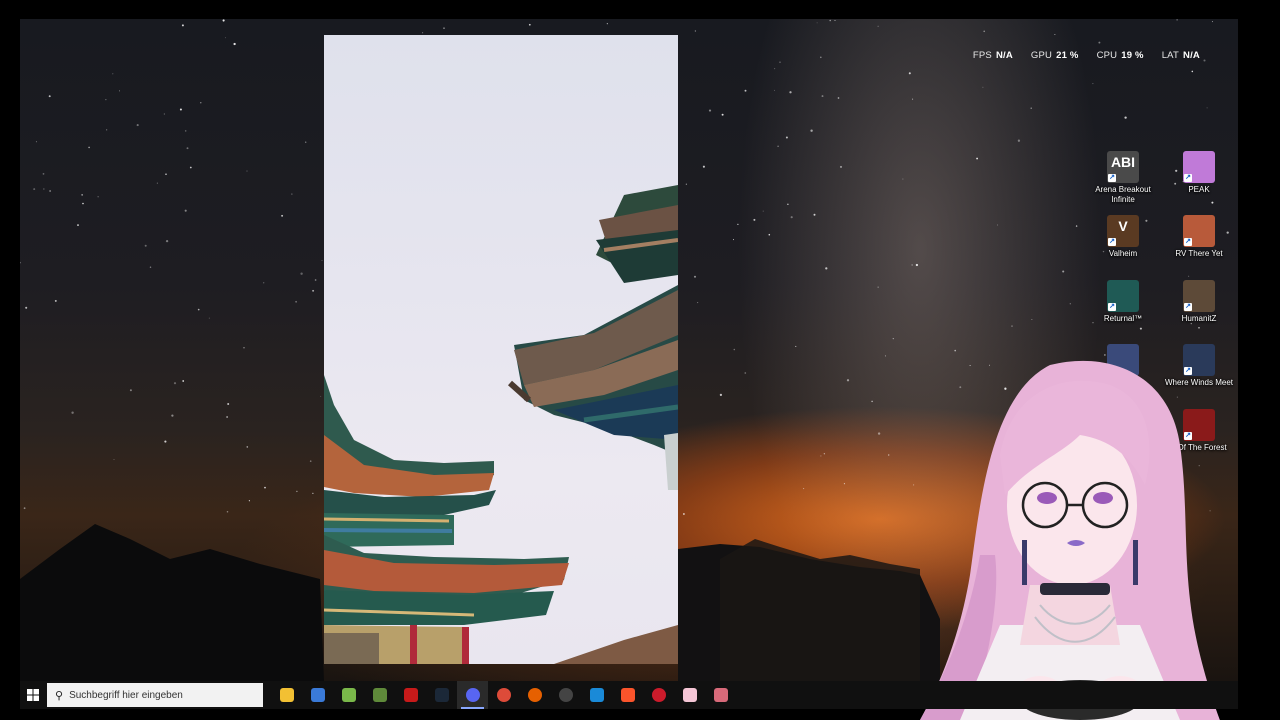 The width and height of the screenshot is (1280, 720). I want to click on taskbar-app-firefox, so click(534, 695).